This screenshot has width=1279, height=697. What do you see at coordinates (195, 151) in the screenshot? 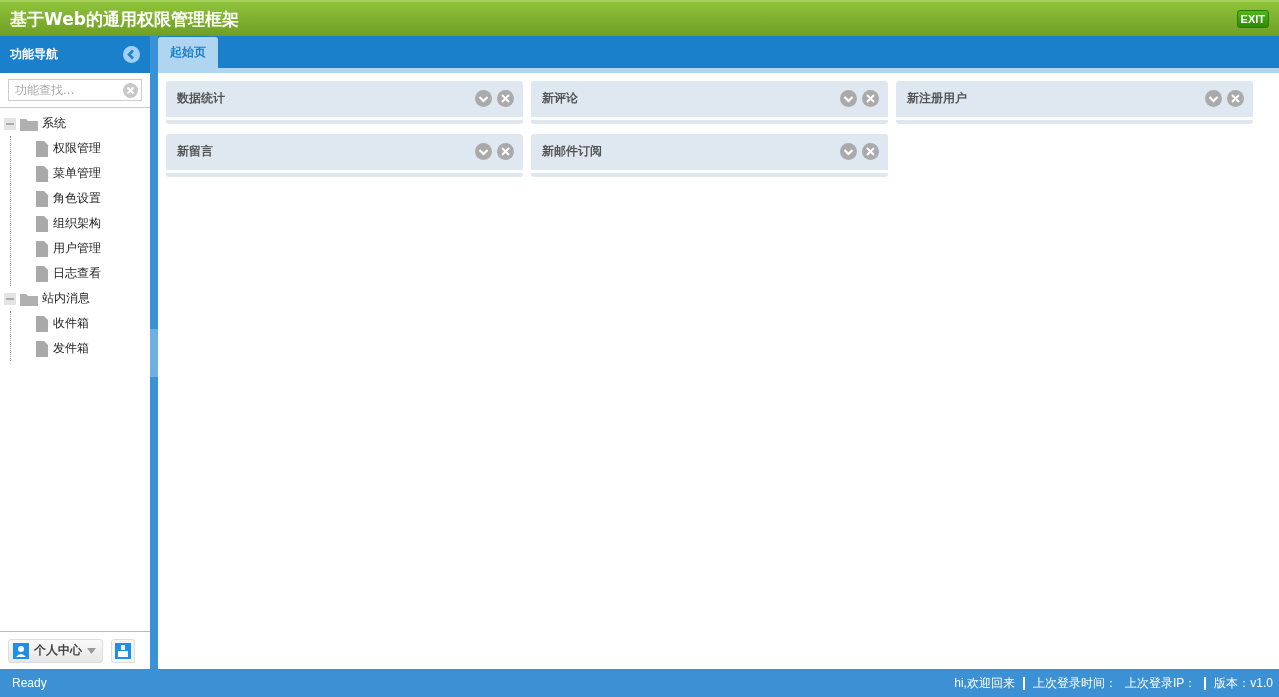
I see `portlet-title: 新留言` at bounding box center [195, 151].